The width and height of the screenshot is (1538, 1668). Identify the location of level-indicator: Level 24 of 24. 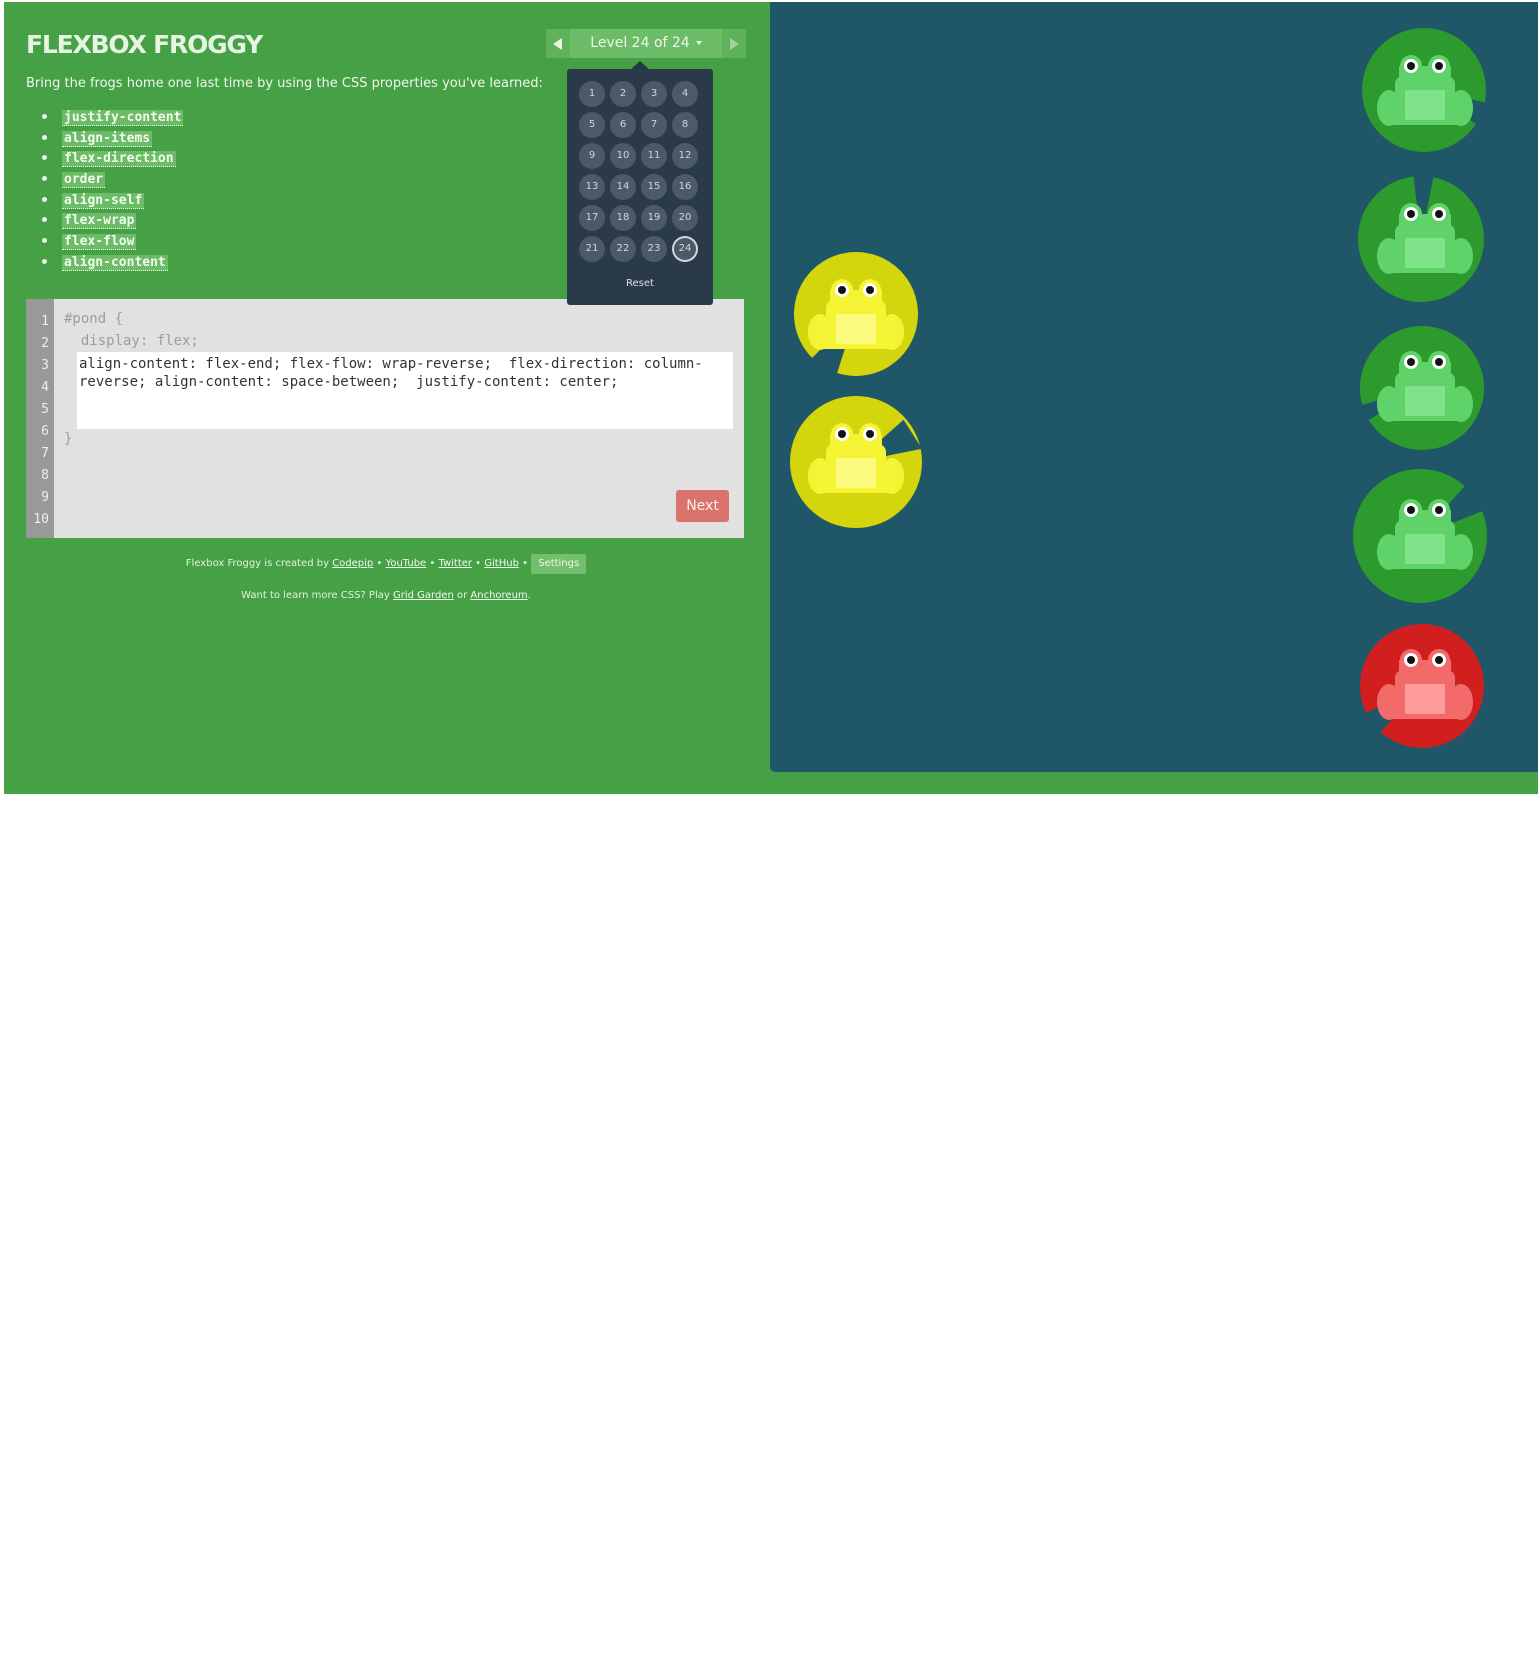
(646, 43).